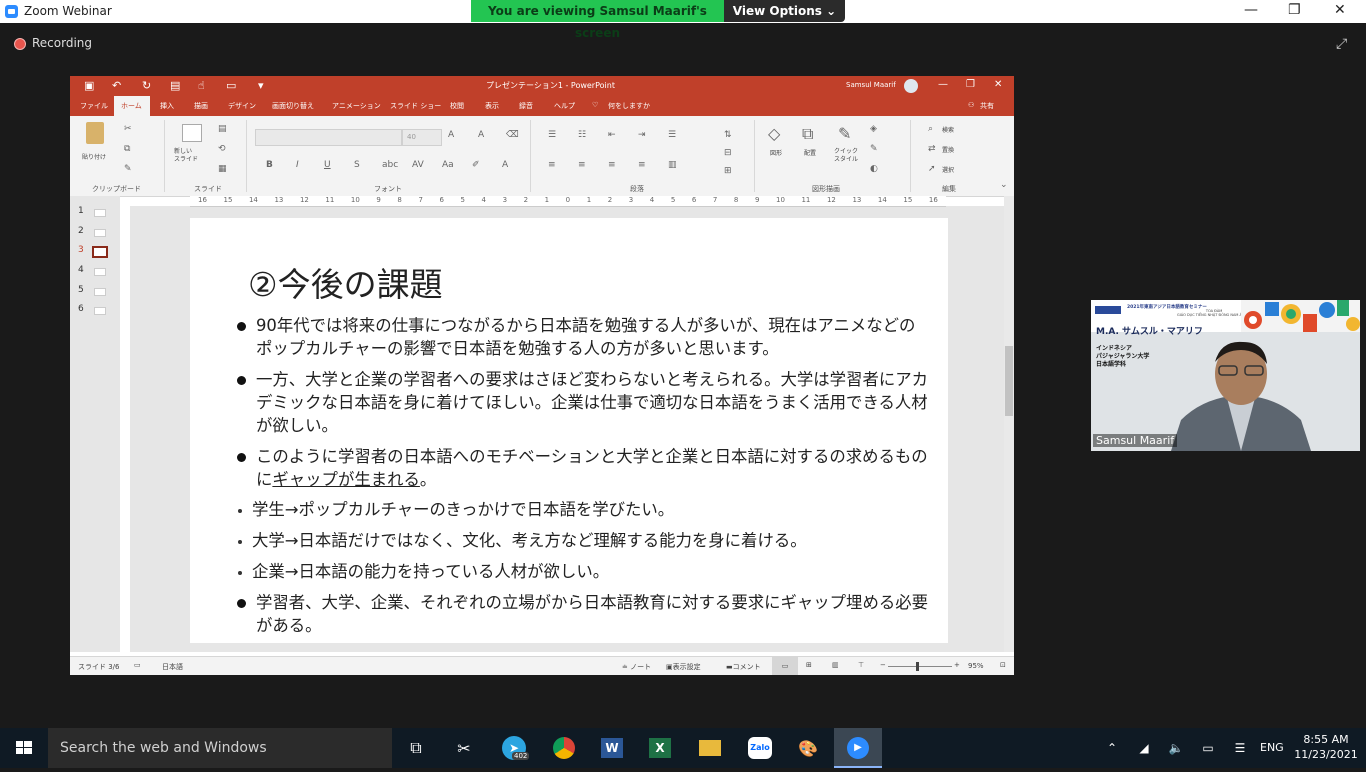 Image resolution: width=1366 pixels, height=772 pixels. I want to click on normal-view-icon: ▭, so click(785, 666).